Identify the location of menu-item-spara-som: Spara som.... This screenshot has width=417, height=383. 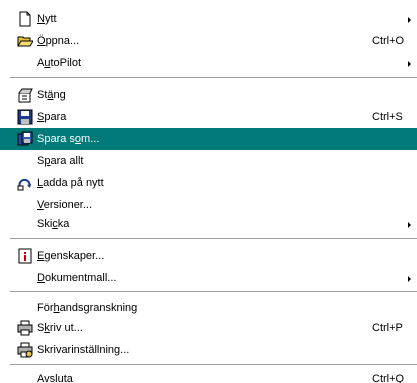
(208, 139).